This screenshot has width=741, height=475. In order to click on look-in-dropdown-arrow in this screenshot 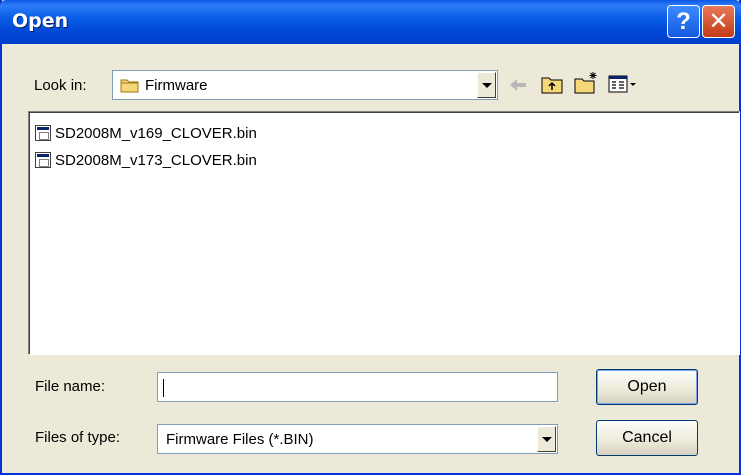, I will do `click(486, 85)`.